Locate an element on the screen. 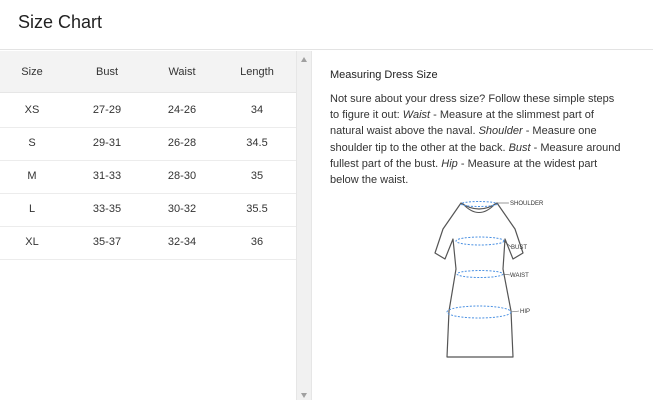 This screenshot has width=653, height=400. cell-bust: 33-35 is located at coordinates (107, 209).